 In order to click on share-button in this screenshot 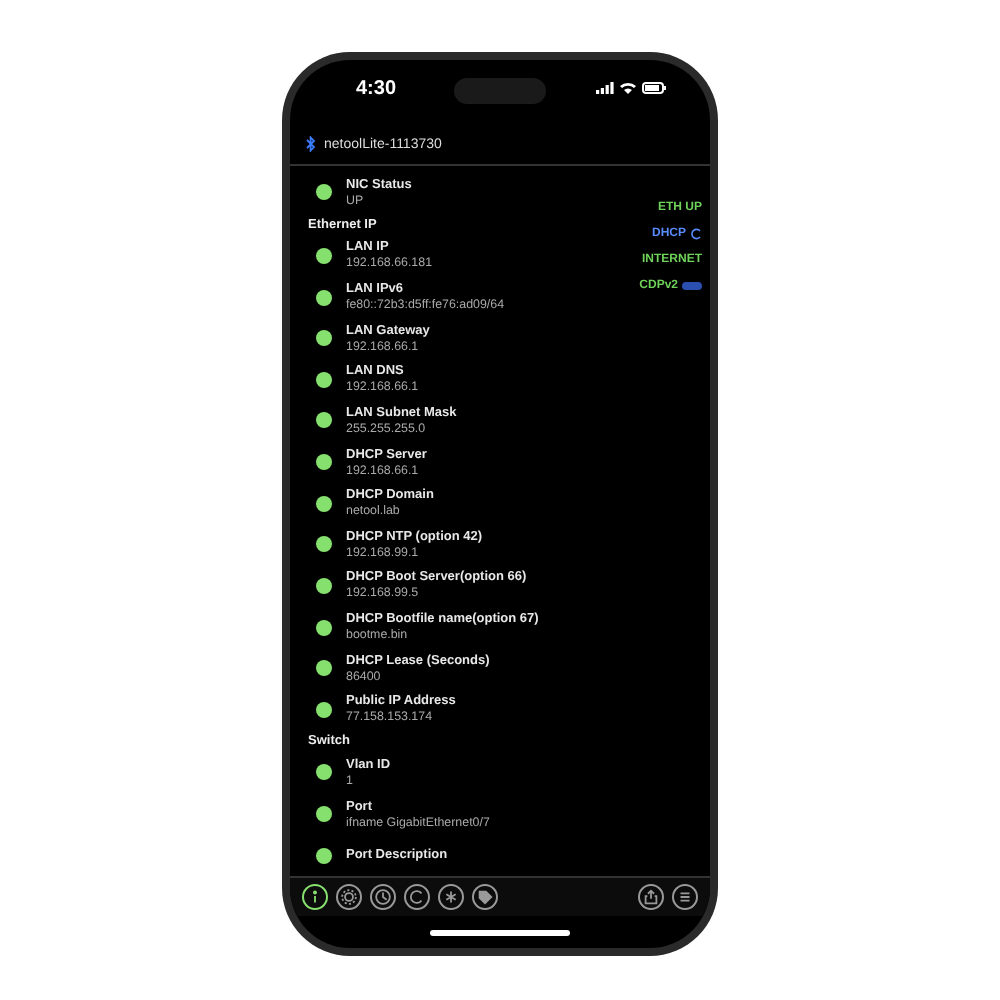, I will do `click(651, 897)`.